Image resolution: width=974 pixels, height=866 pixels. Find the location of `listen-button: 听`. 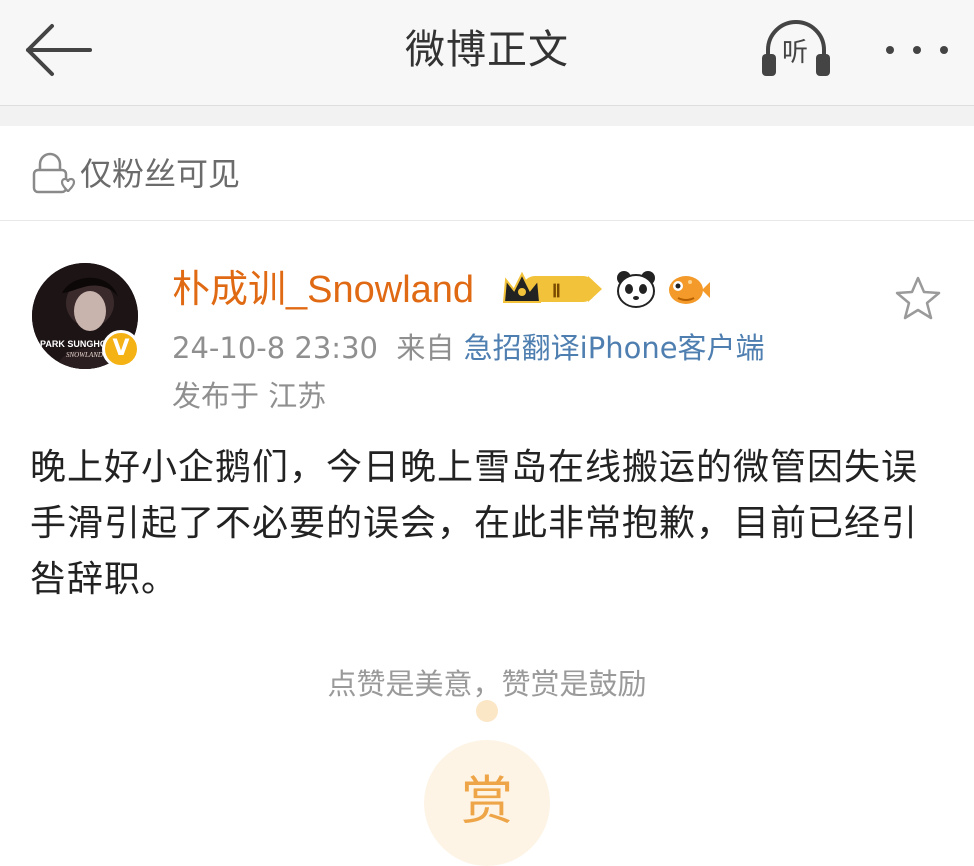

listen-button: 听 is located at coordinates (796, 50).